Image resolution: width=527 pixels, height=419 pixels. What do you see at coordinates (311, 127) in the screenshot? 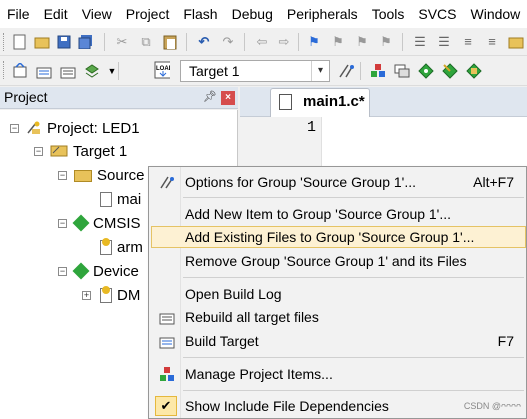
I see `line-number: 1` at bounding box center [311, 127].